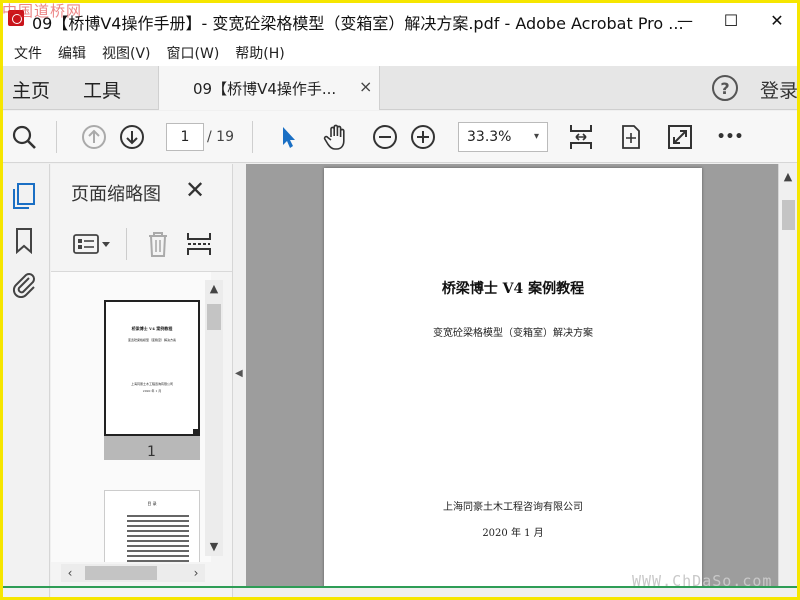 This screenshot has height=600, width=800. I want to click on menu-bar: 文件 编辑 视图(V) 窗口(W) 帮助(H), so click(400, 53).